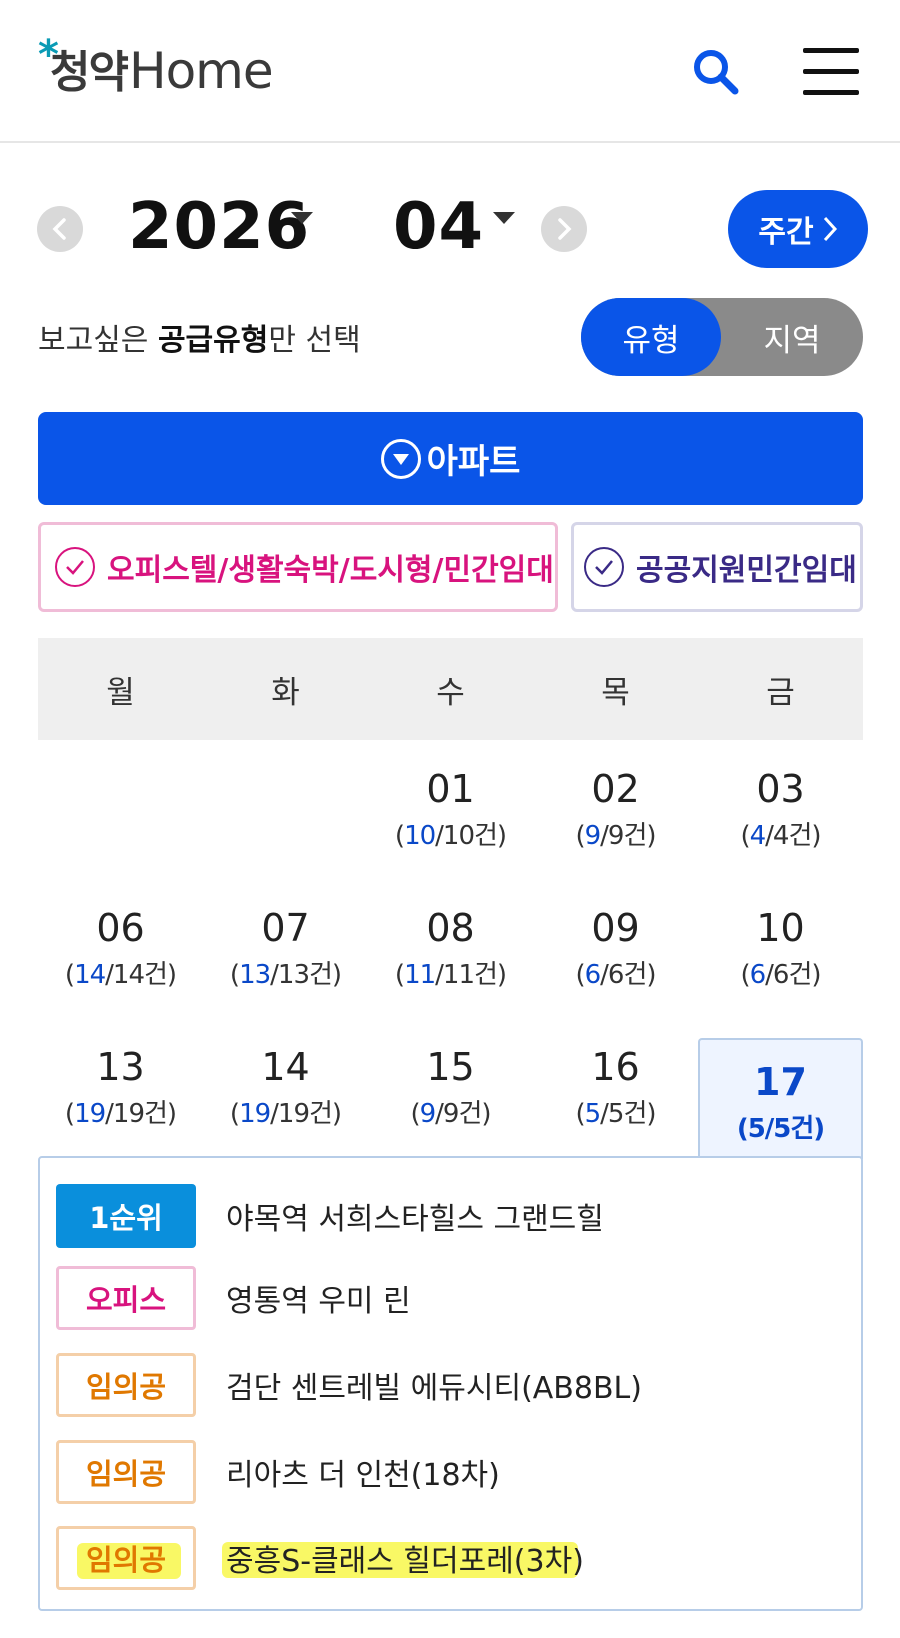 This screenshot has width=900, height=1638. What do you see at coordinates (120, 692) in the screenshot?
I see `weekday-mon: 월` at bounding box center [120, 692].